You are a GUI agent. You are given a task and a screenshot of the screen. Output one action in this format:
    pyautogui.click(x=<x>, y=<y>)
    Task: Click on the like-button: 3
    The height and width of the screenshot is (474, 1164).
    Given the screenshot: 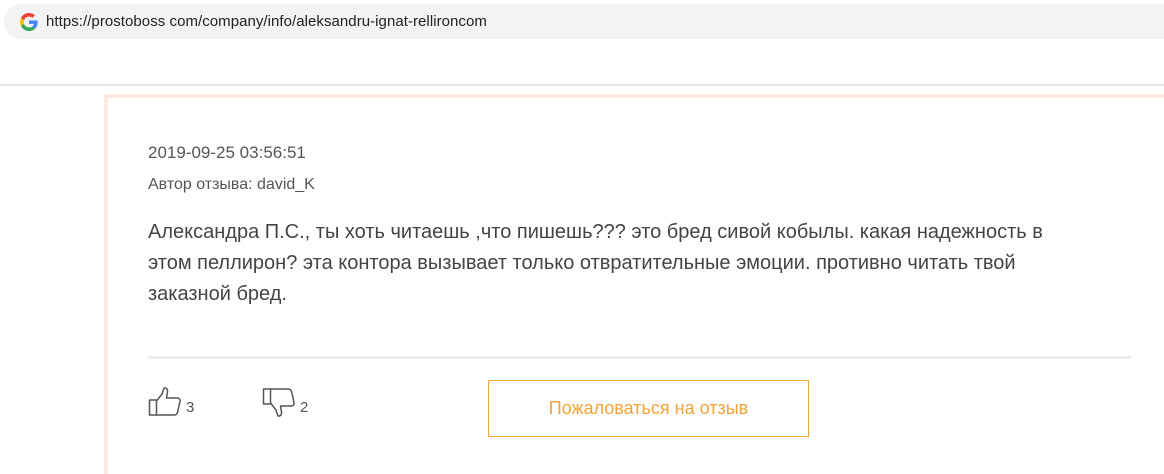 What is the action you would take?
    pyautogui.click(x=171, y=402)
    